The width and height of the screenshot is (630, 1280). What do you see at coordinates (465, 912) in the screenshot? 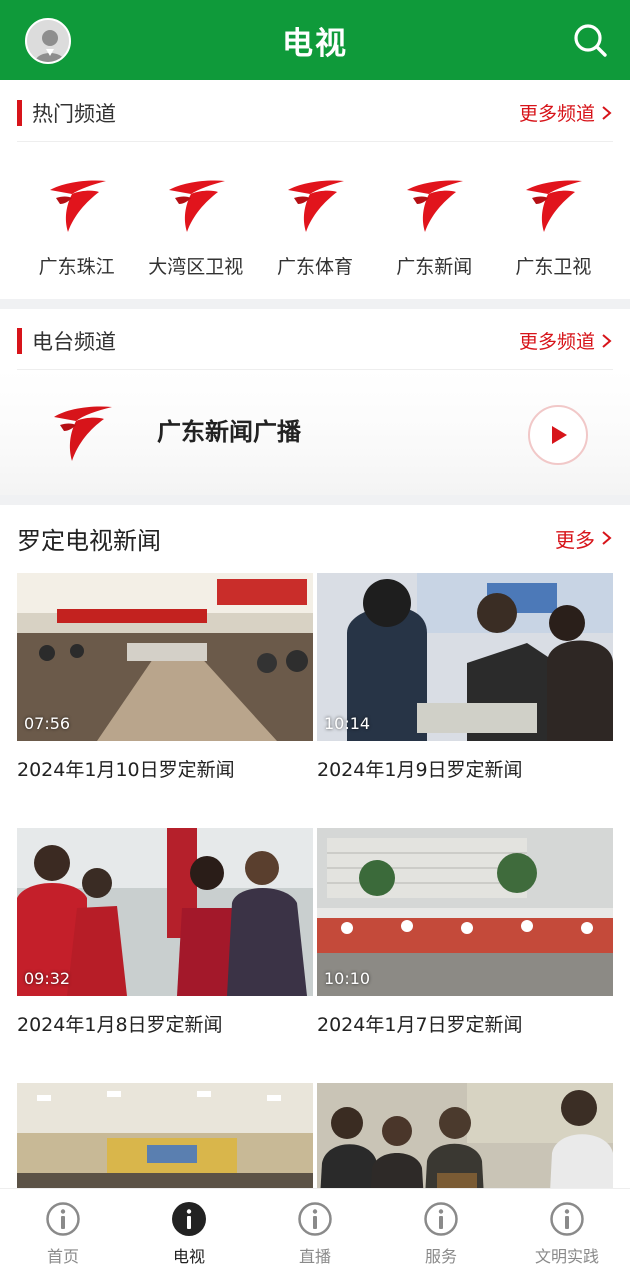
I see `video-thumbnail: 10:10` at bounding box center [465, 912].